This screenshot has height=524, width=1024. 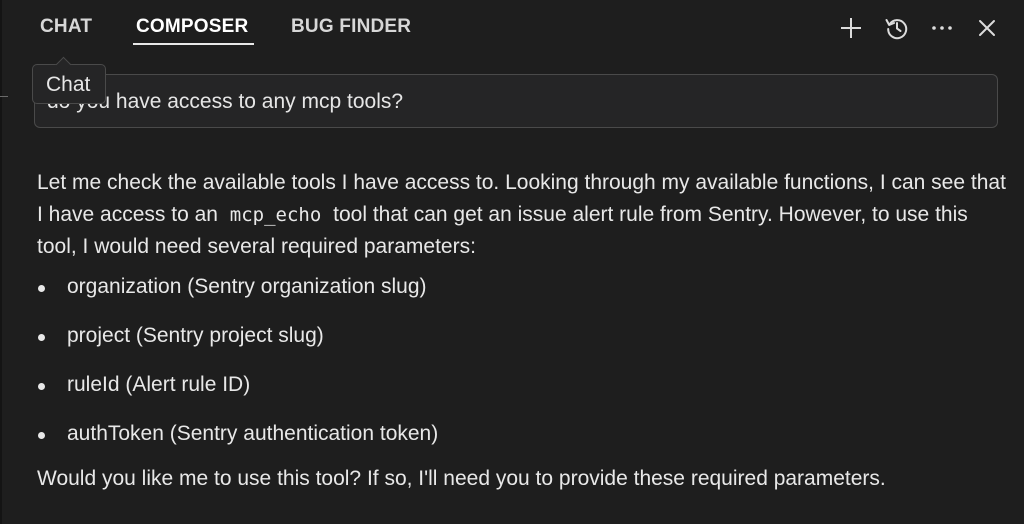 I want to click on list-item-text: project (Sentry project slug), so click(x=195, y=335).